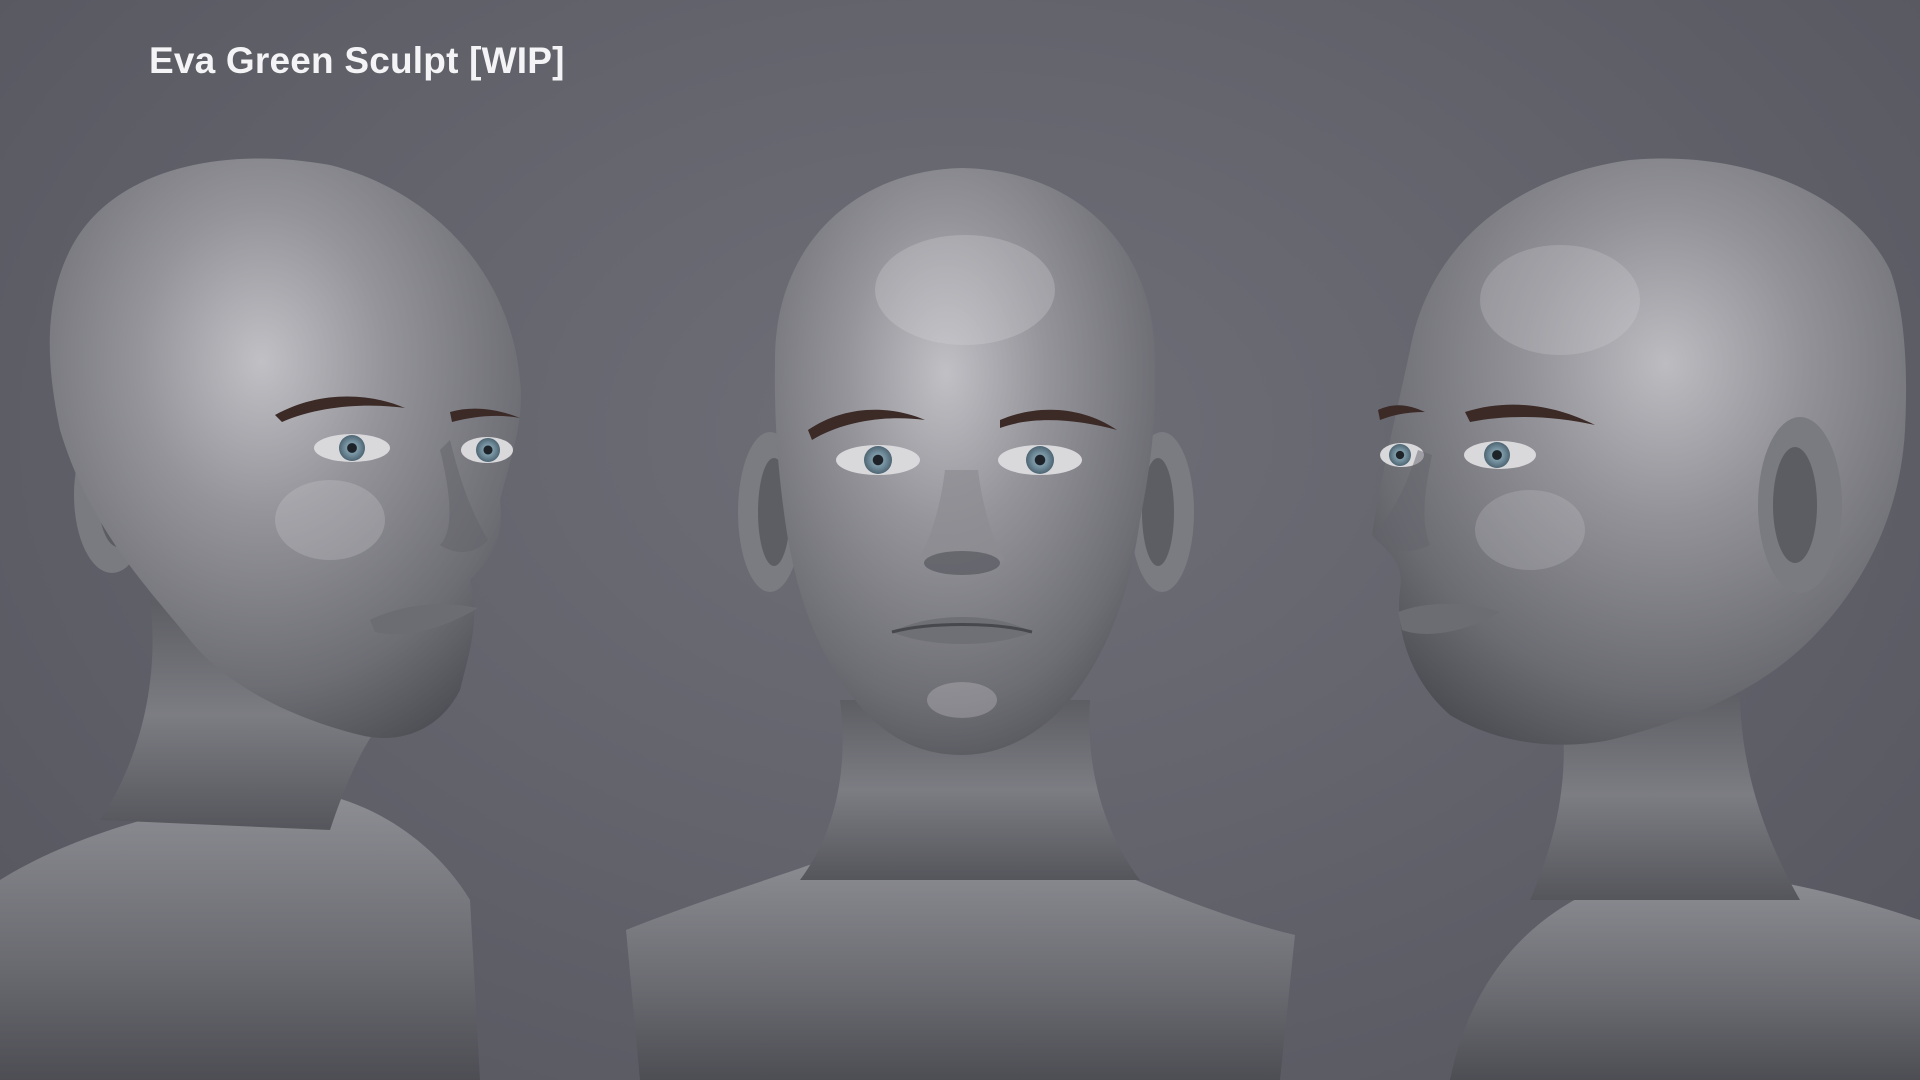 This screenshot has width=1920, height=1080. What do you see at coordinates (240, 935) in the screenshot?
I see `left-bust-shoulders` at bounding box center [240, 935].